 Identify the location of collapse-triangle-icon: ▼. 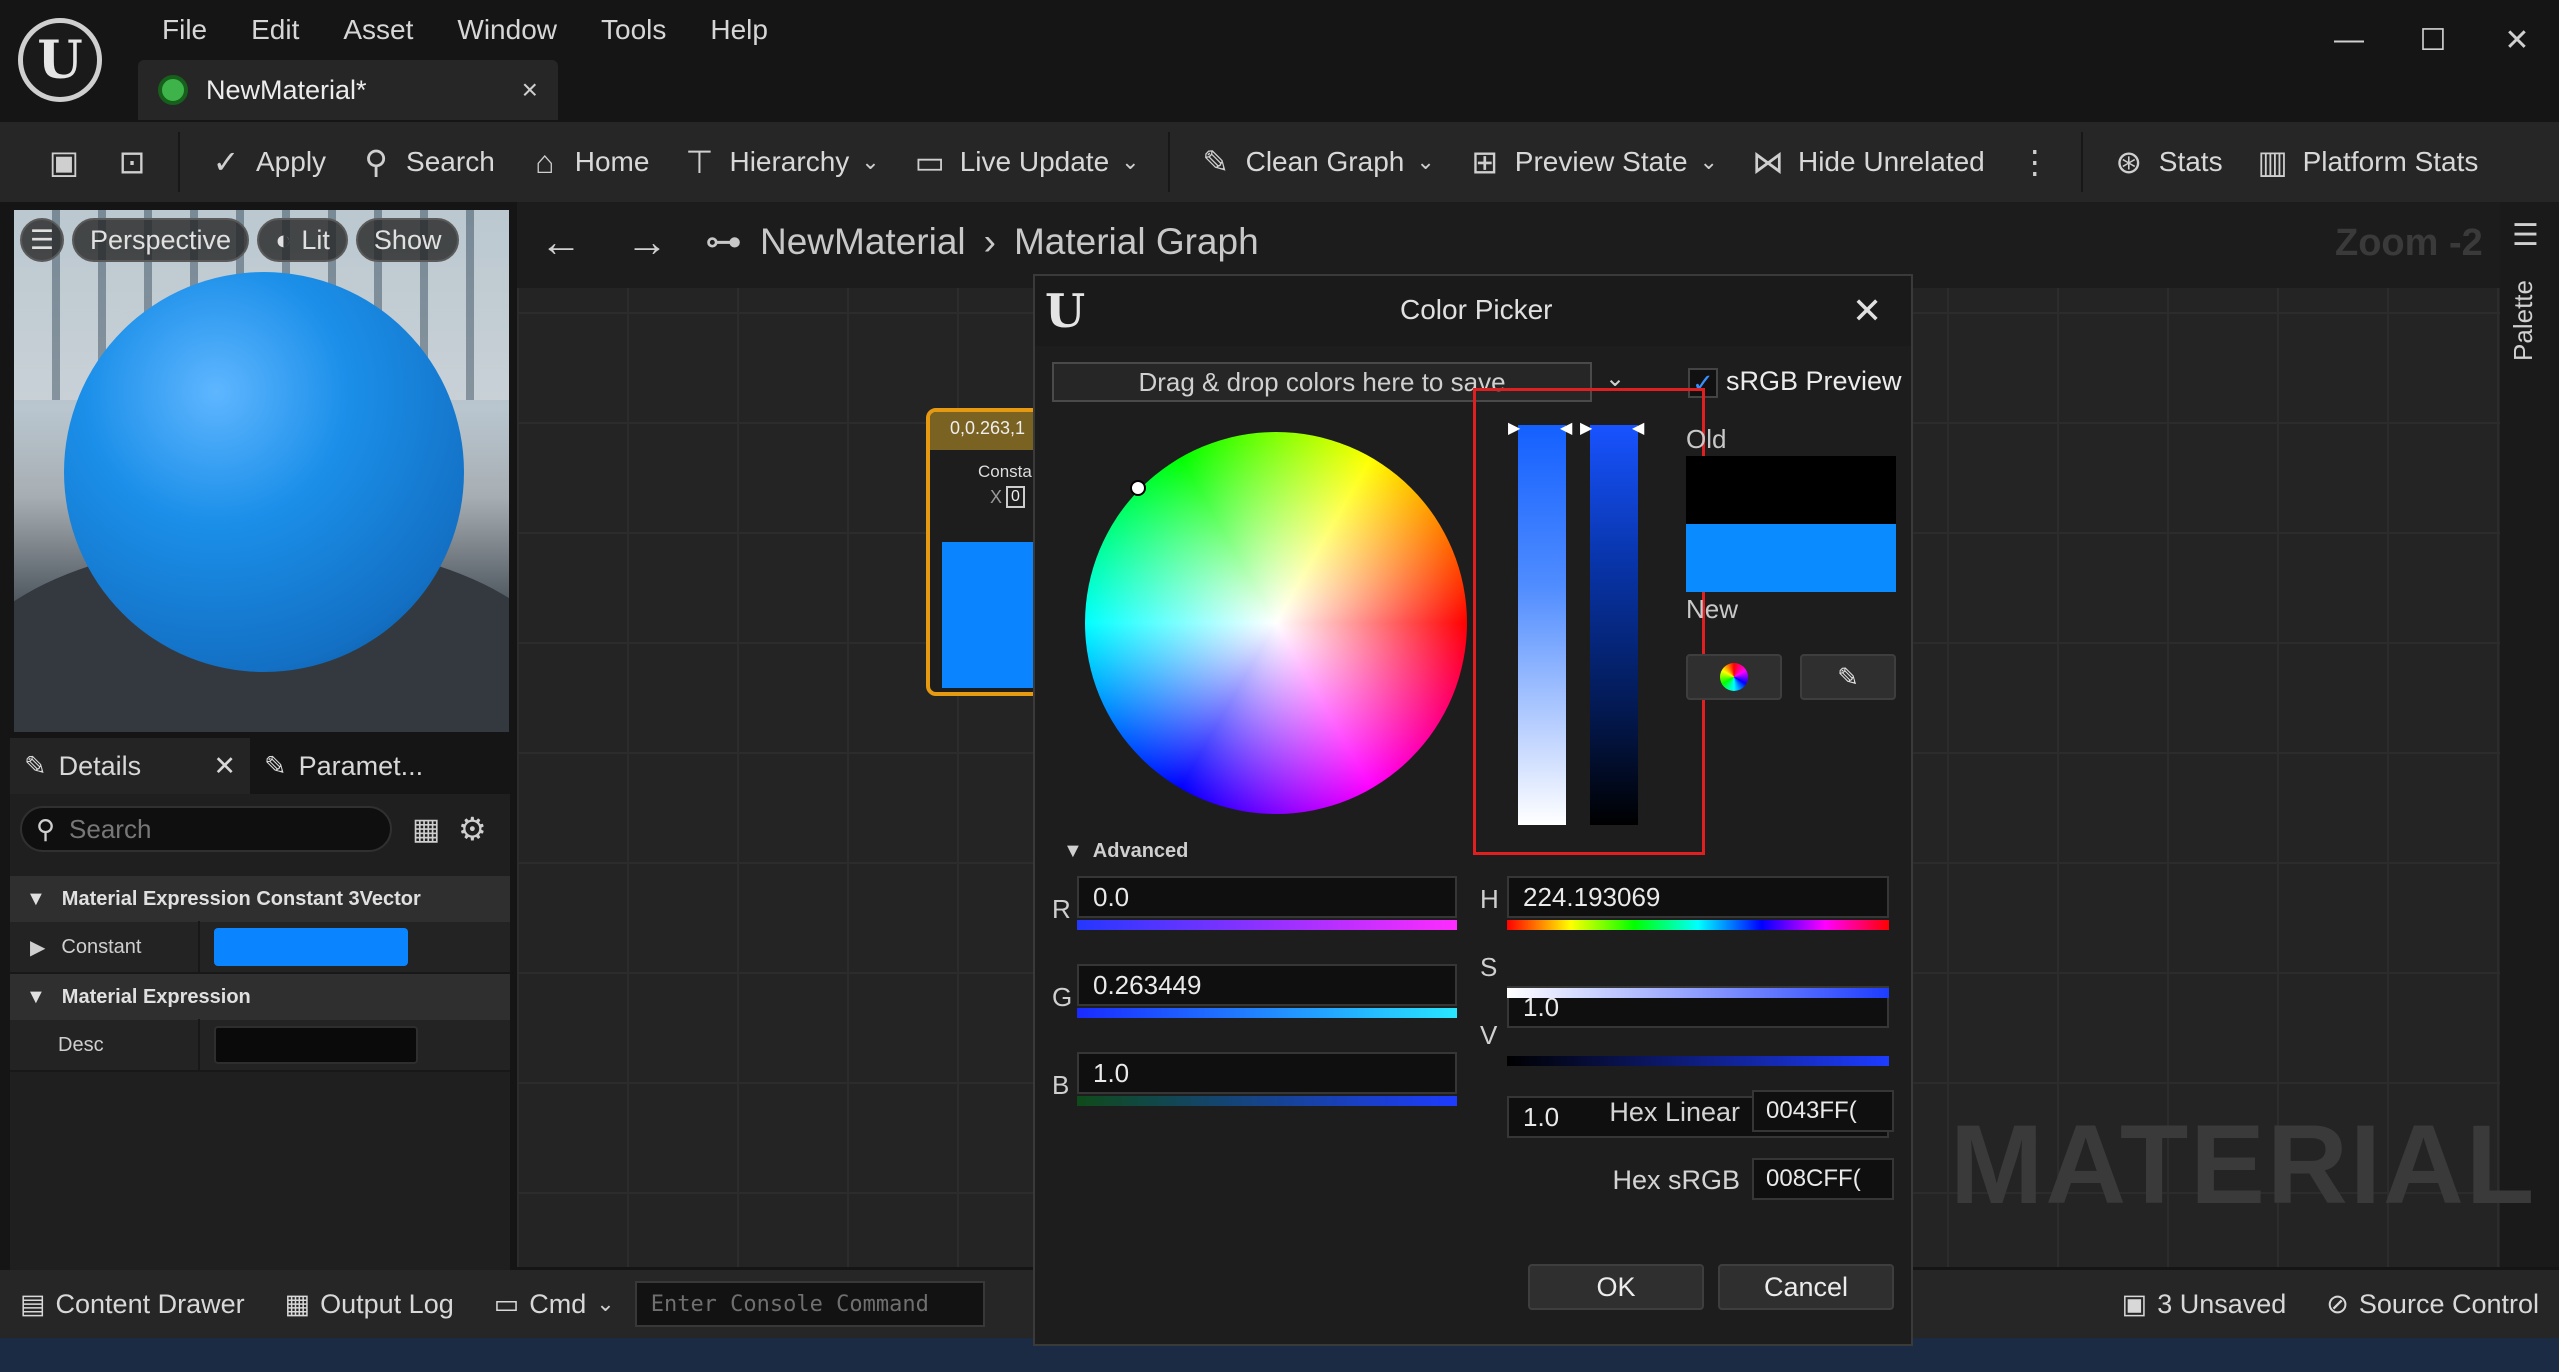
(36, 898).